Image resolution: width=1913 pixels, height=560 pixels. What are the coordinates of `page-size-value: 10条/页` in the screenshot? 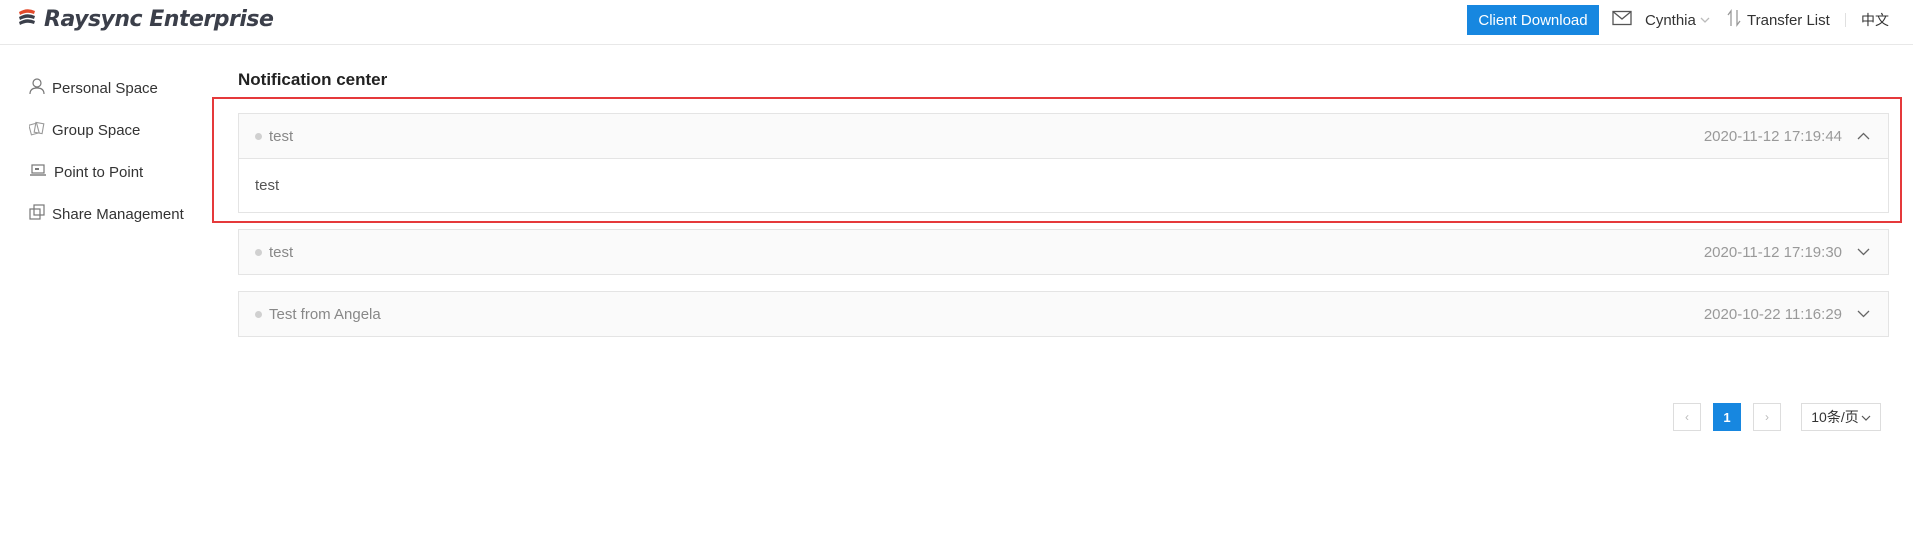 It's located at (1835, 417).